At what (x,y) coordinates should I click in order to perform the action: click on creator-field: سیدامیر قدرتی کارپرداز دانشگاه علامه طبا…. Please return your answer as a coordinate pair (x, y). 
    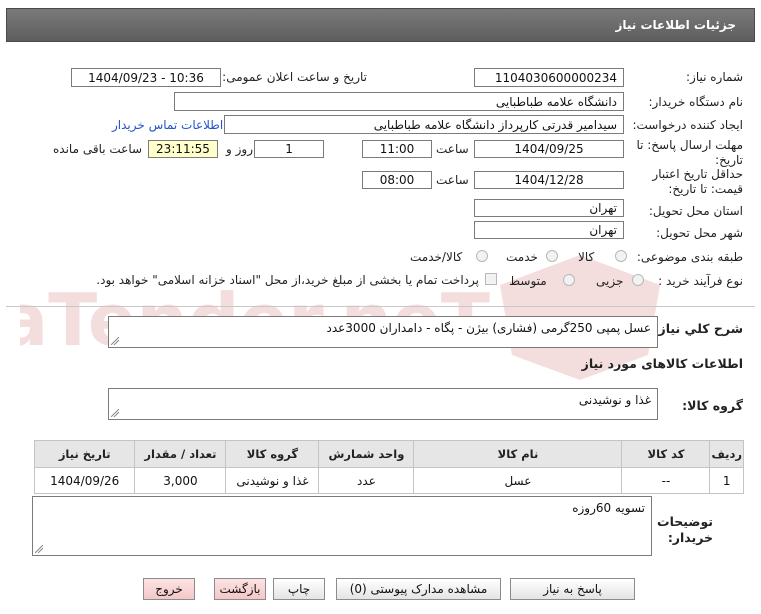
    Looking at the image, I should click on (424, 124).